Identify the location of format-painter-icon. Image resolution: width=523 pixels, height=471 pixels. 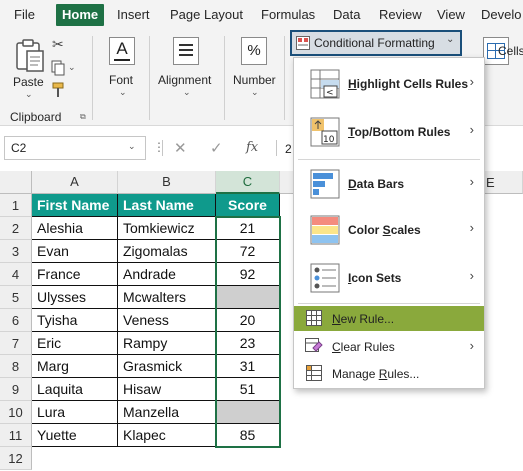
(58, 90).